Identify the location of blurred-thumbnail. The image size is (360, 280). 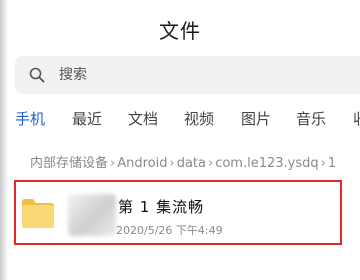
(92, 215).